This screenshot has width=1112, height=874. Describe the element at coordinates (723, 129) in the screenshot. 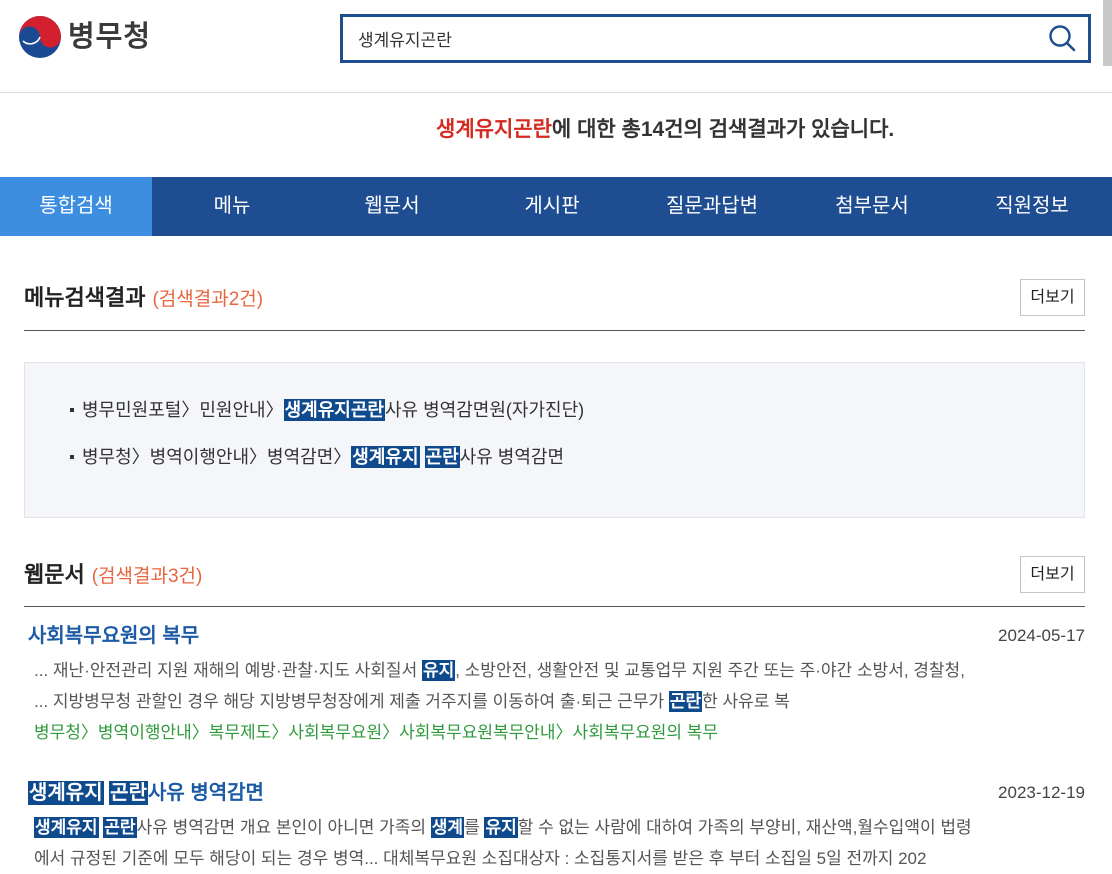

I see `summary-text: 에 대한 총14건의 검색결과가 있습니다.` at that location.